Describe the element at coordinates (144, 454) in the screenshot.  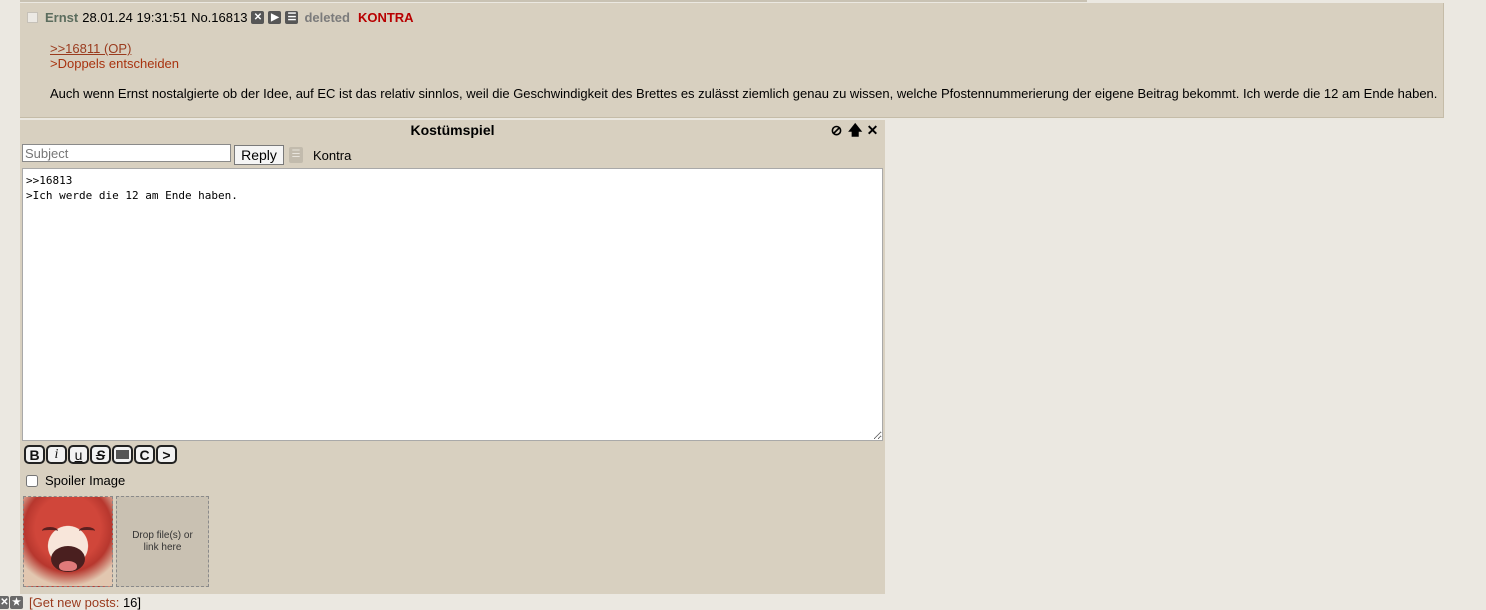
I see `code-button: C` at that location.